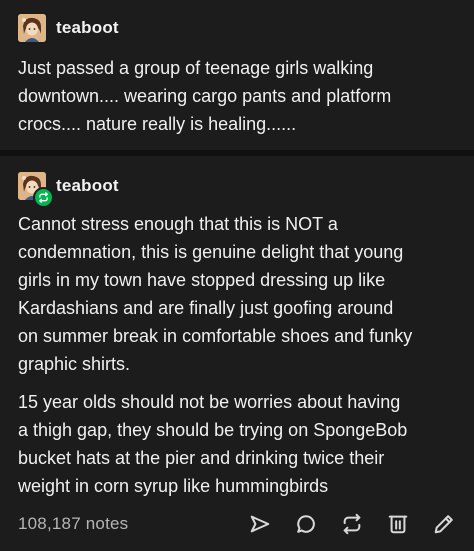 This screenshot has height=551, width=474. I want to click on reblog-badge-icon, so click(43, 197).